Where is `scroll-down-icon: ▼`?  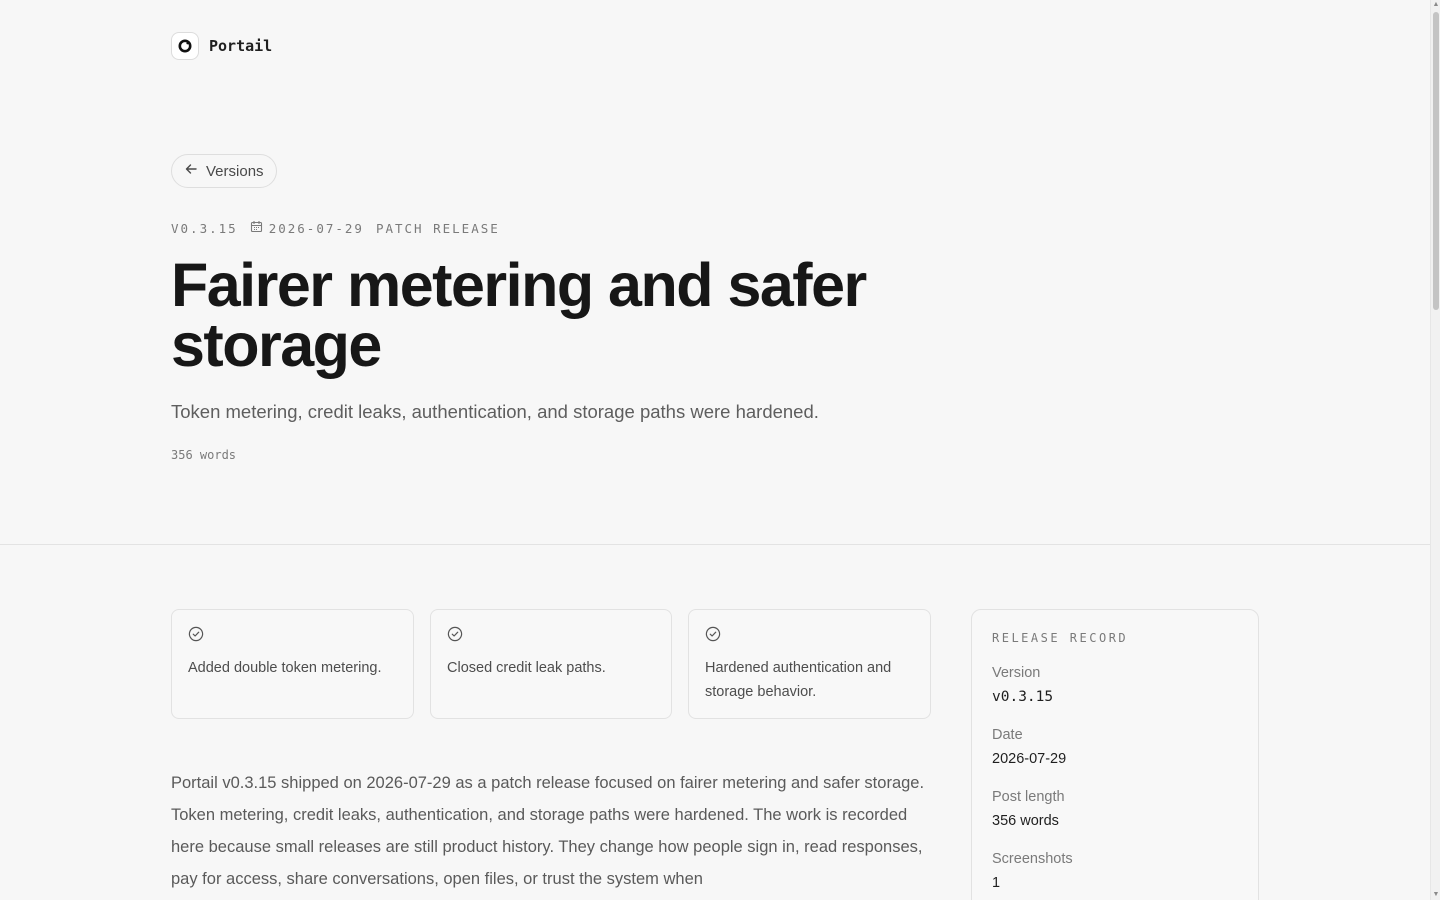
scroll-down-icon: ▼ is located at coordinates (1436, 895).